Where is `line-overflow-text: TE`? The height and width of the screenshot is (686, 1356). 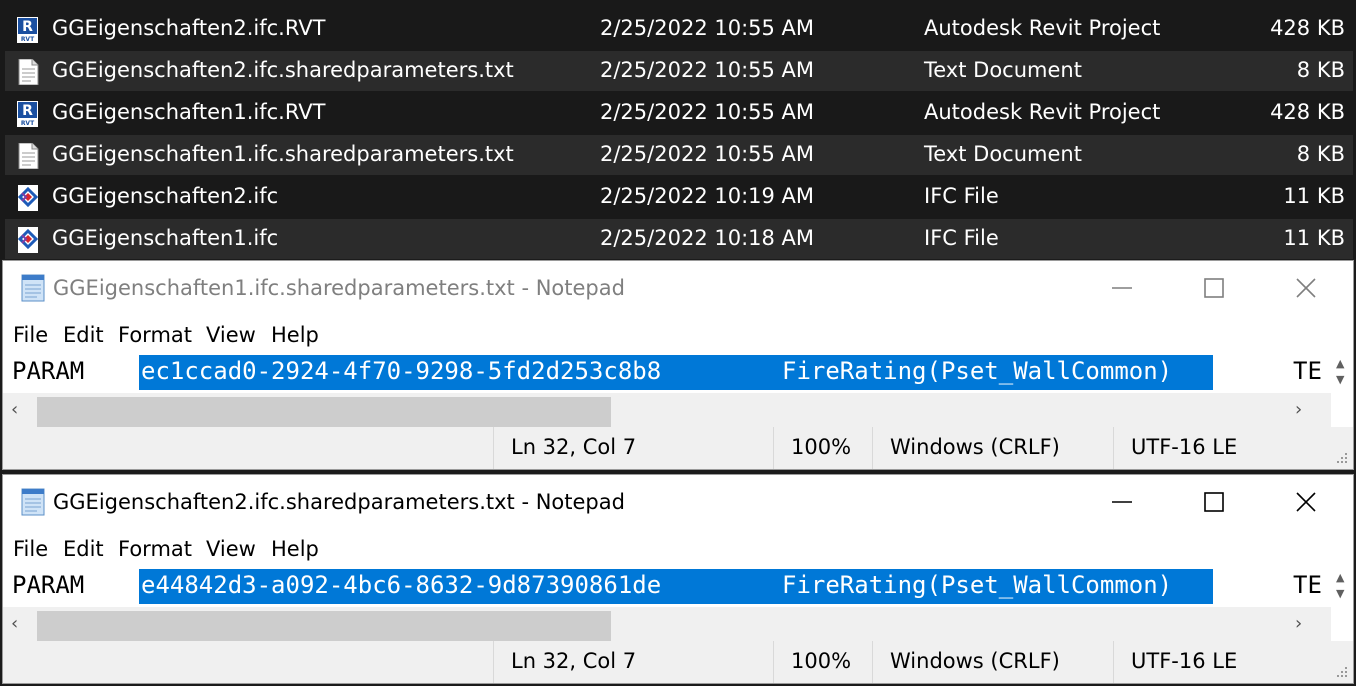
line-overflow-text: TE is located at coordinates (1307, 585).